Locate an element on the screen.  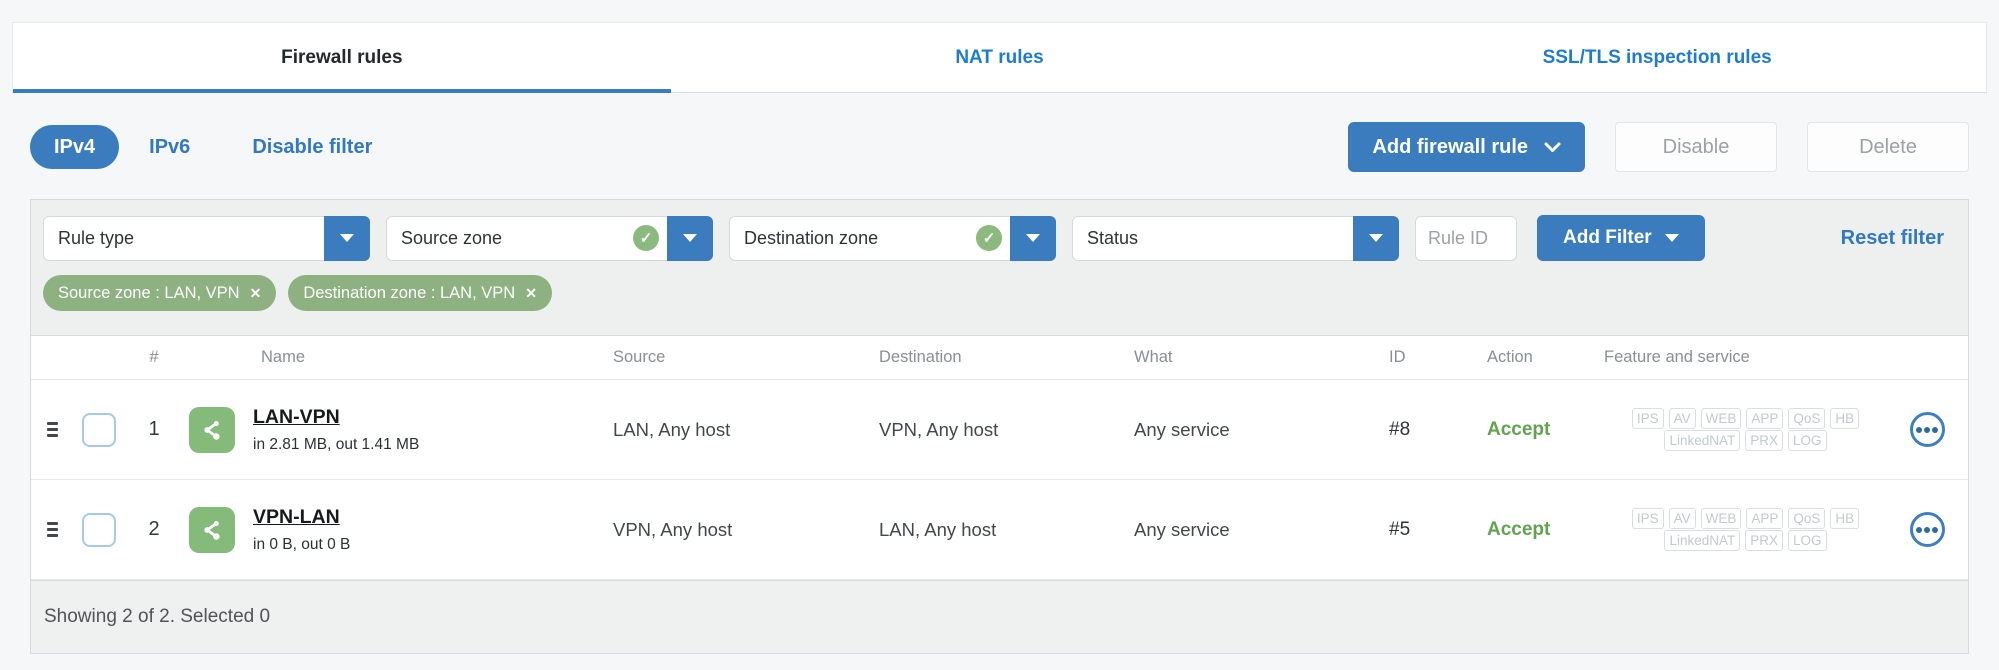
header-feature-and-service: Feature and service is located at coordinates (1677, 357).